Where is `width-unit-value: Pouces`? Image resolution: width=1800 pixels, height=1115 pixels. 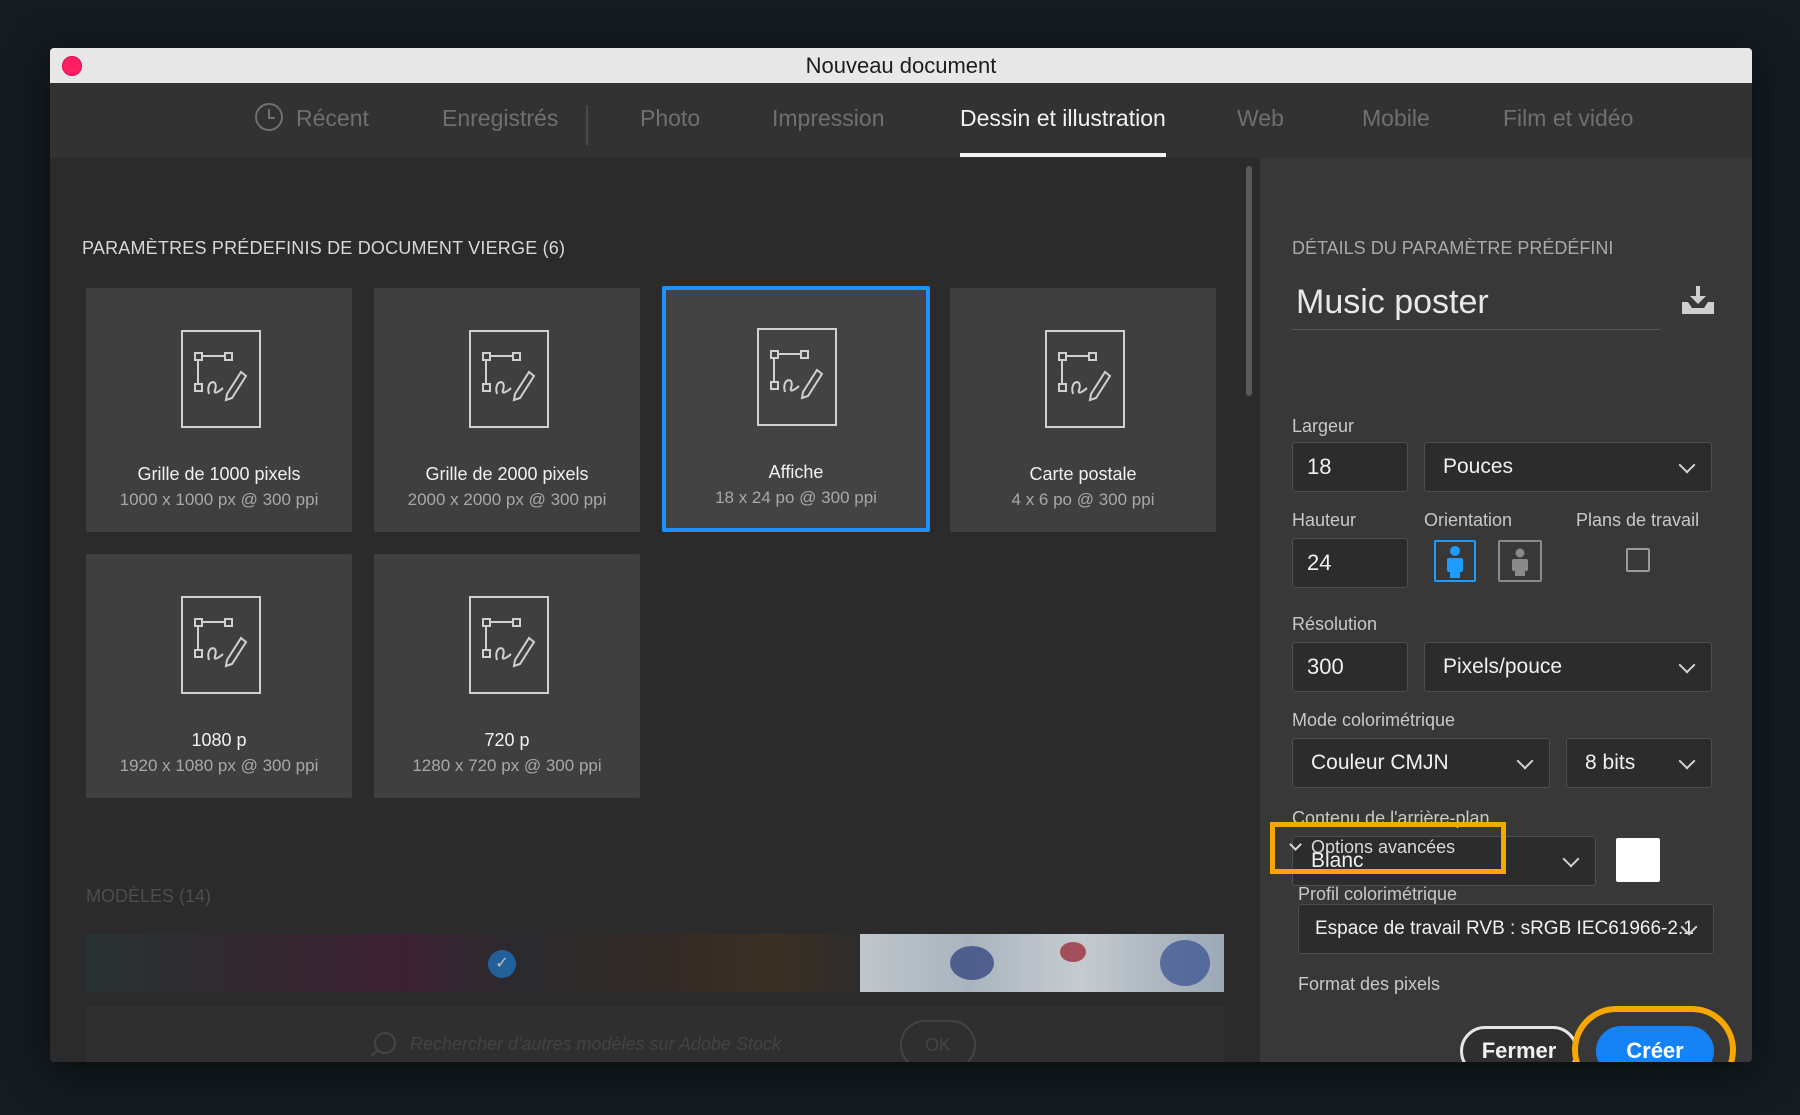 width-unit-value: Pouces is located at coordinates (1478, 466).